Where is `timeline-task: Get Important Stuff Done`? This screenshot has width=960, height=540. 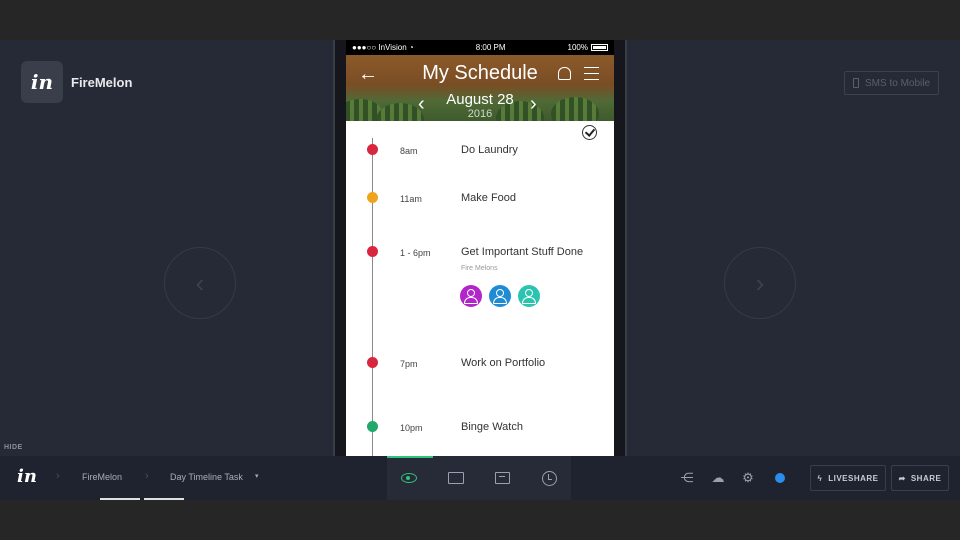
timeline-task: Get Important Stuff Done is located at coordinates (522, 252).